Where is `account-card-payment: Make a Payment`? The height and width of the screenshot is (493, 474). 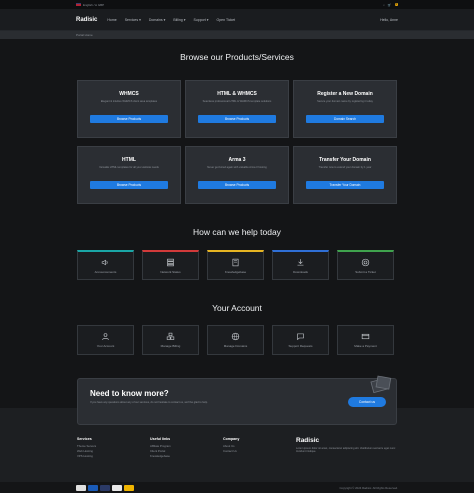
account-card-payment: Make a Payment is located at coordinates (365, 340).